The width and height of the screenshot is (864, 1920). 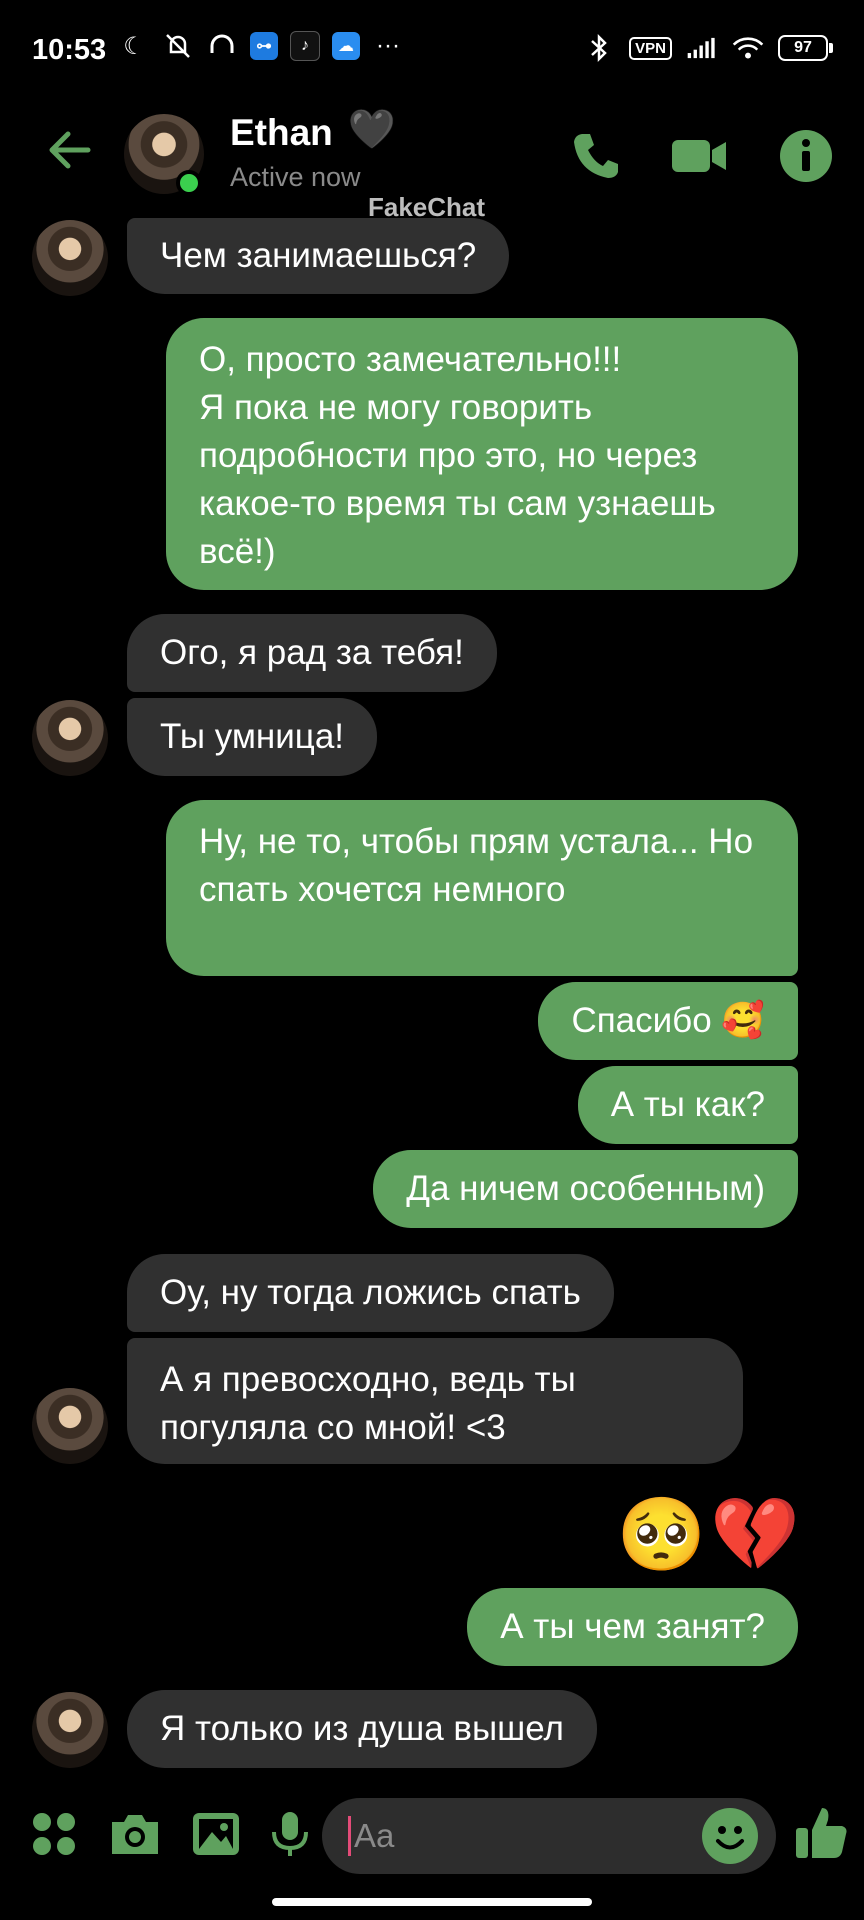 What do you see at coordinates (318, 256) in the screenshot?
I see `message-incoming: Чем занимаешься?` at bounding box center [318, 256].